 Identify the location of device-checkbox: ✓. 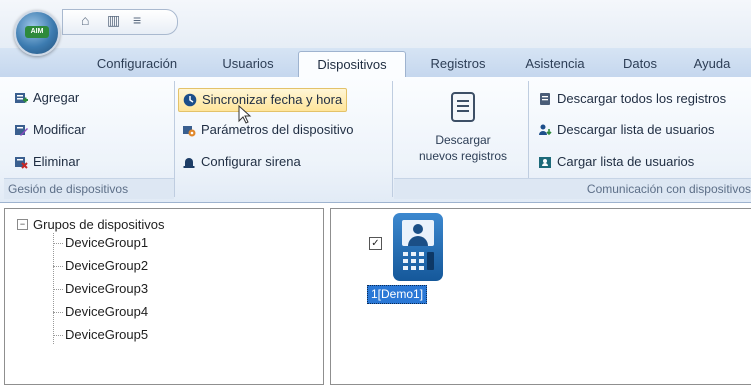
(375, 243).